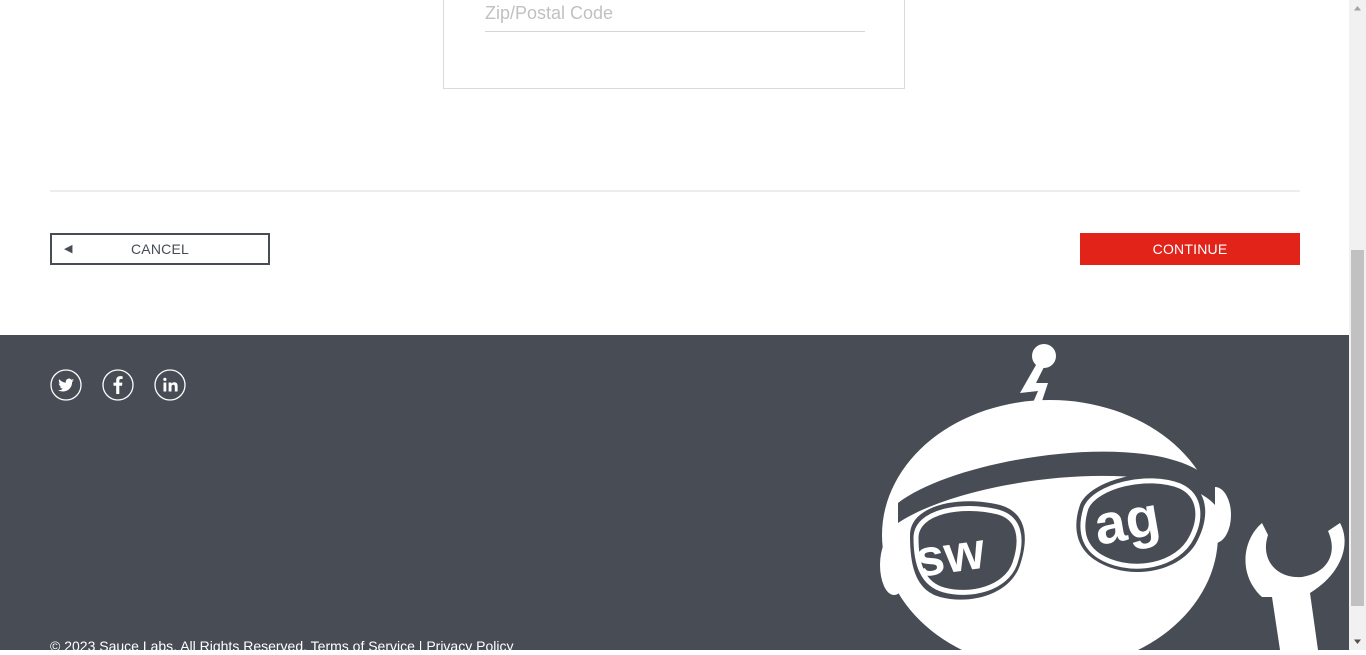 This screenshot has height=655, width=1366. I want to click on continue-label: CONTINUE, so click(1190, 249).